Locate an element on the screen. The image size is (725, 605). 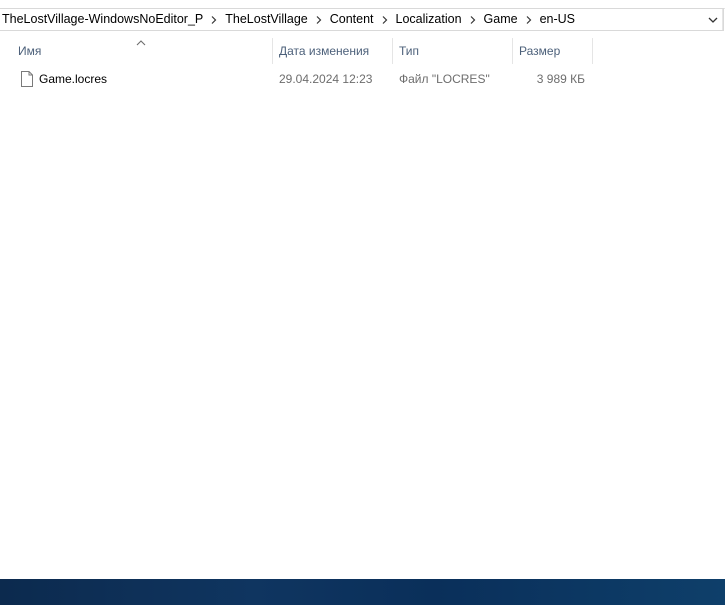
breadcrumb-item-game: Game is located at coordinates (501, 19).